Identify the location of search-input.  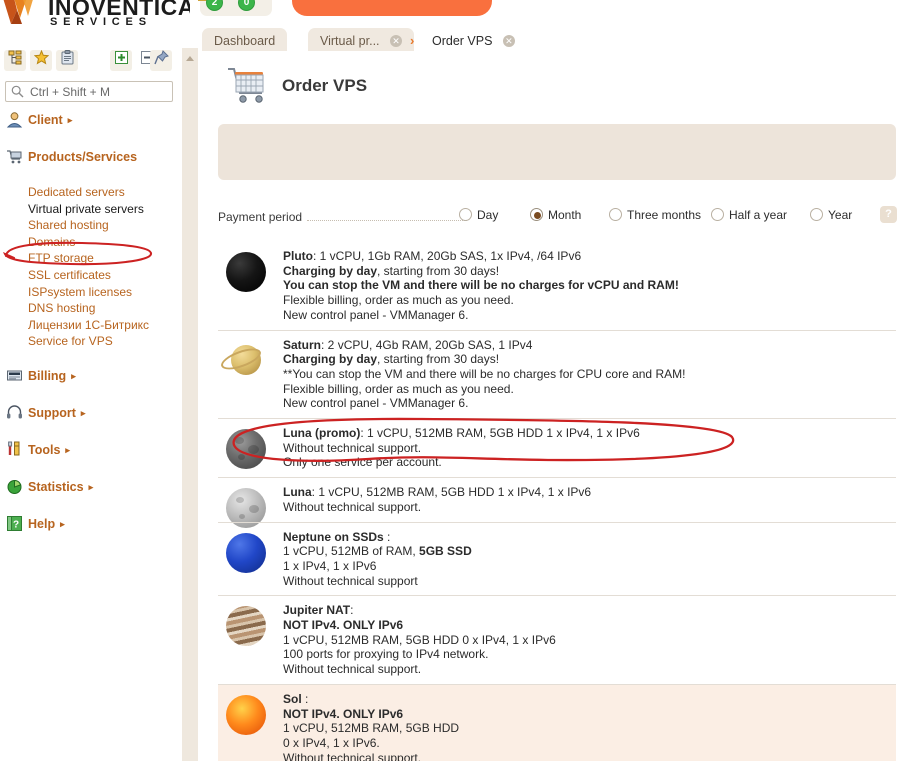
(99, 91).